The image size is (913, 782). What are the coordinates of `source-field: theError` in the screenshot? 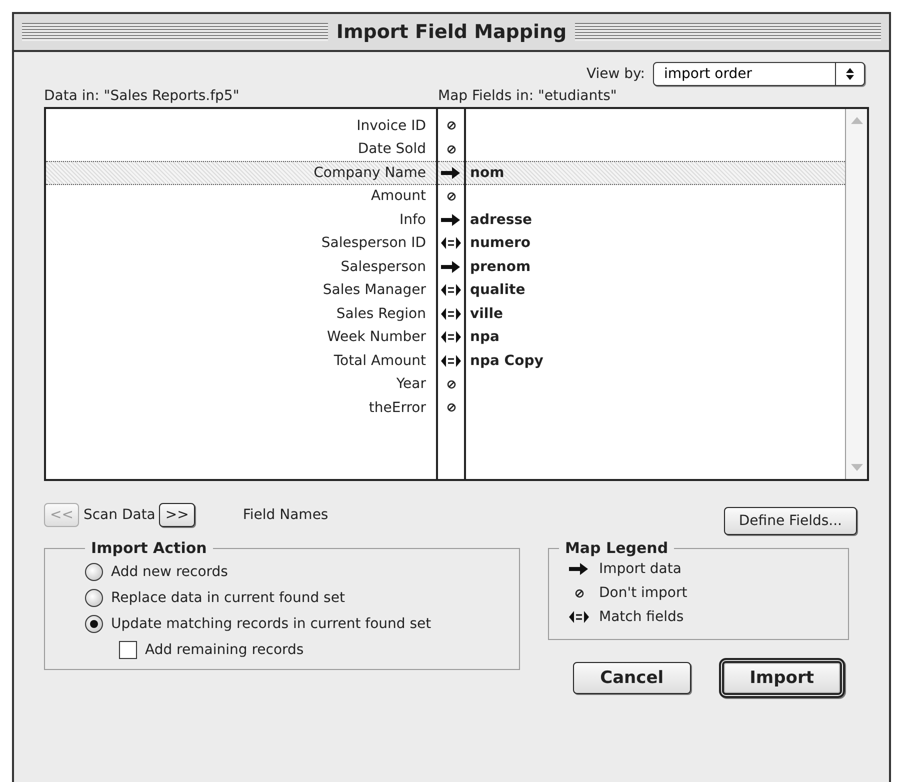 It's located at (241, 408).